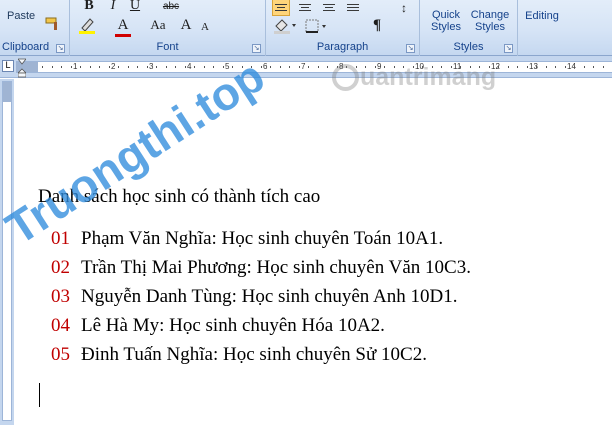 The height and width of the screenshot is (425, 612). What do you see at coordinates (60, 296) in the screenshot?
I see `list-number: 03` at bounding box center [60, 296].